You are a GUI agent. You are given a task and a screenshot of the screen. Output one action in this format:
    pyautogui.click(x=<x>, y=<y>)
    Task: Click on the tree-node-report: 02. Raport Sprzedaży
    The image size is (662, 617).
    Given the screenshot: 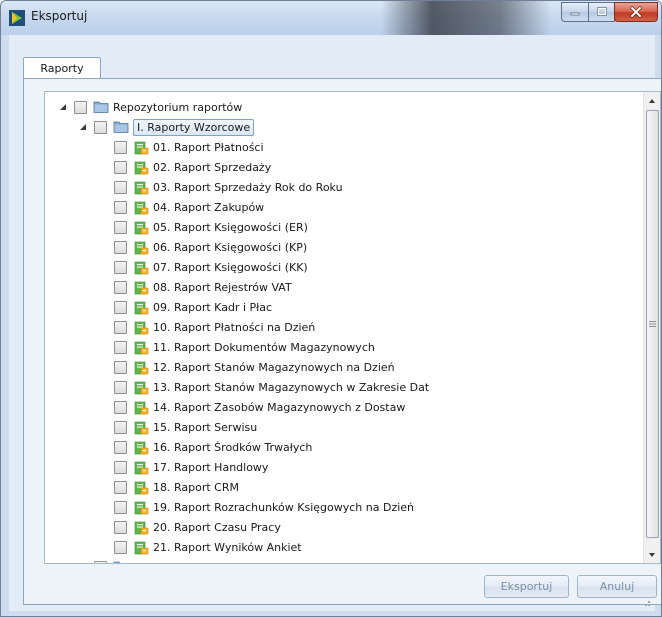 What is the action you would take?
    pyautogui.click(x=192, y=167)
    